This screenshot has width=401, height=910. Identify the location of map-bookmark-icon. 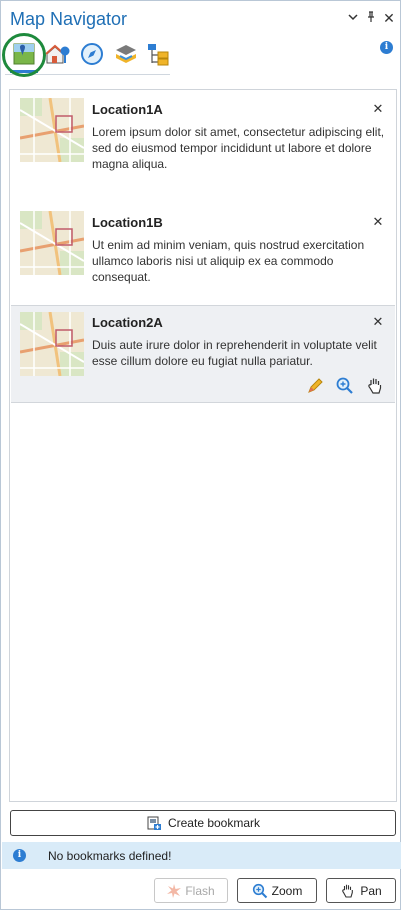
(24, 54).